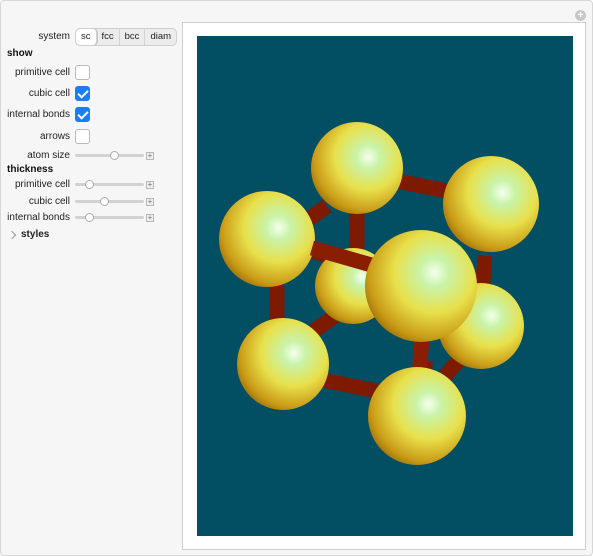 This screenshot has height=556, width=593. I want to click on thickness-internal-bonds-slider, so click(109, 217).